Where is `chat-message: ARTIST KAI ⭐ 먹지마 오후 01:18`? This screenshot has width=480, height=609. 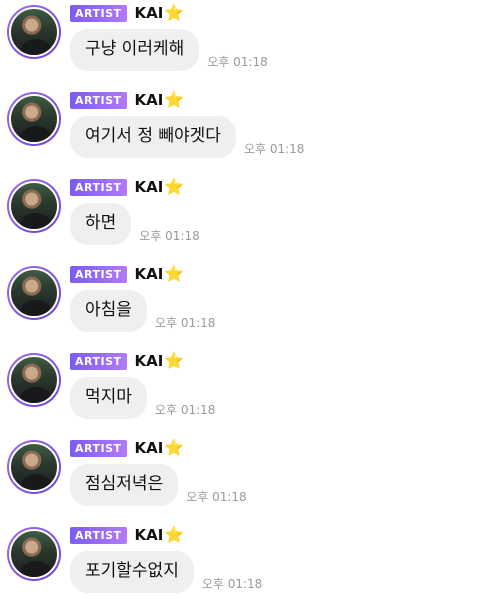 chat-message: ARTIST KAI ⭐ 먹지마 오후 01:18 is located at coordinates (240, 391).